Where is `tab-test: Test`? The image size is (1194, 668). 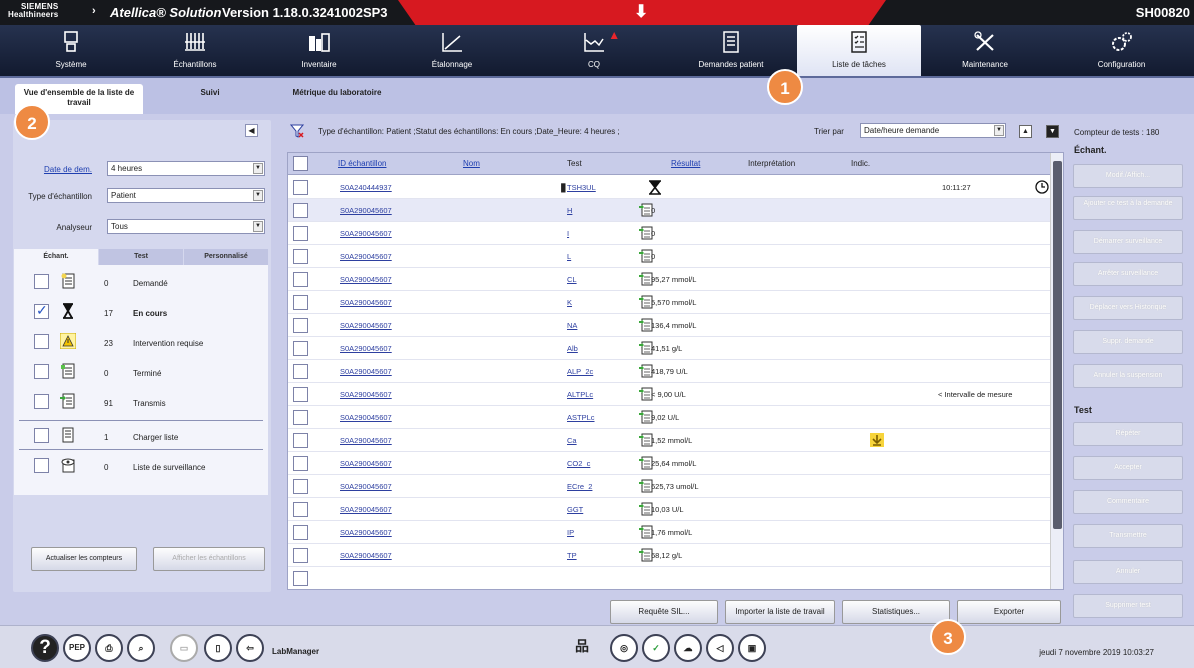 tab-test: Test is located at coordinates (141, 257).